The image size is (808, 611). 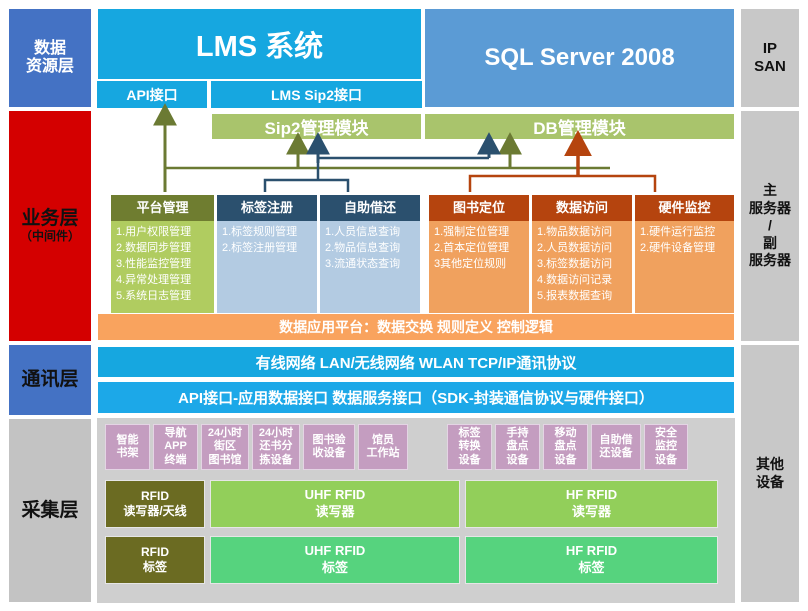 What do you see at coordinates (363, 247) in the screenshot?
I see `business-box-item: 2.物品信息查询` at bounding box center [363, 247].